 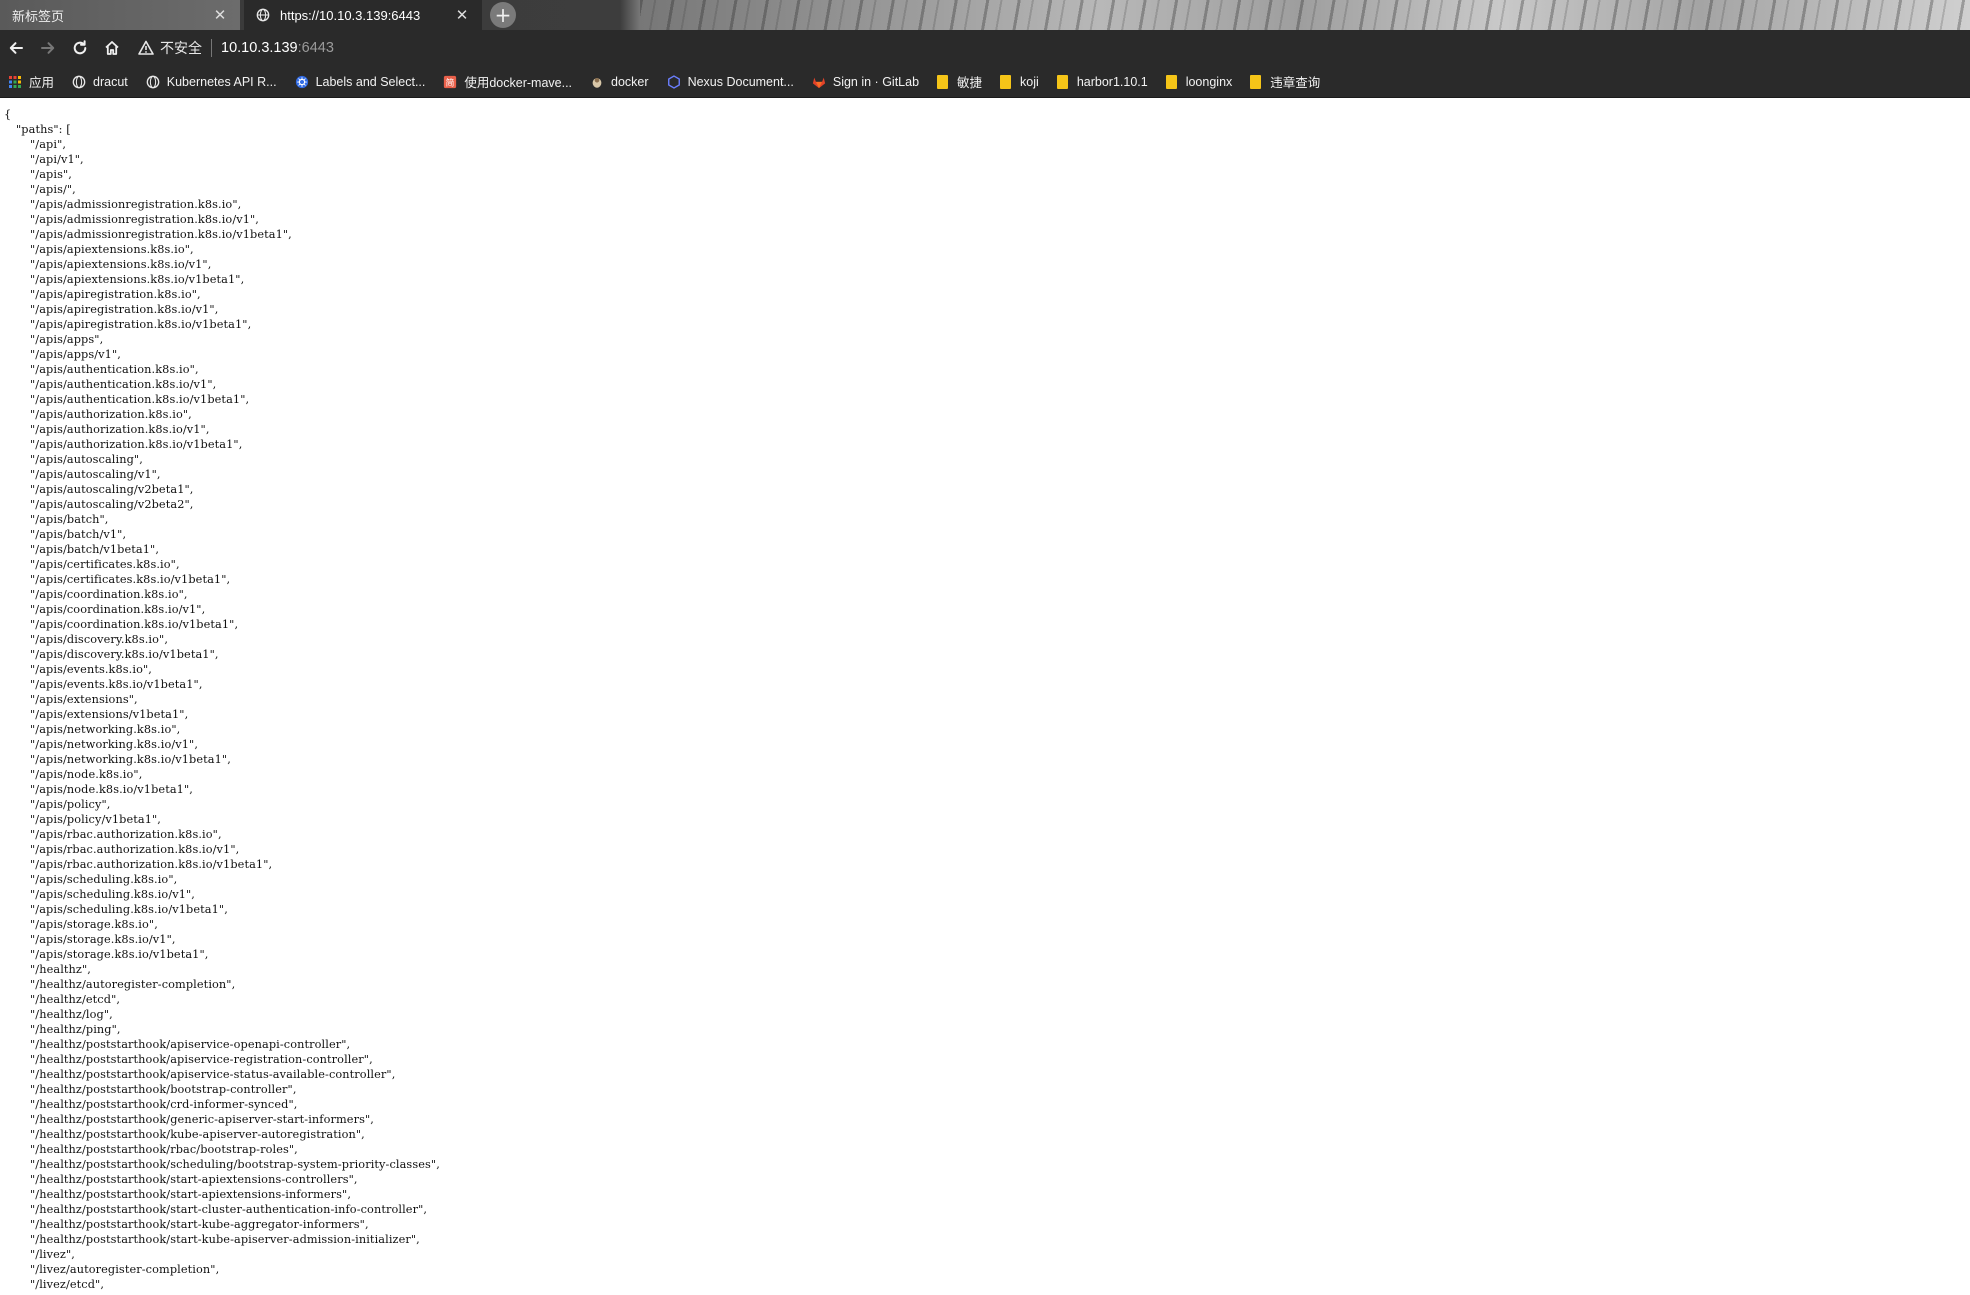 I want to click on bookmark-docker: docker, so click(x=619, y=82).